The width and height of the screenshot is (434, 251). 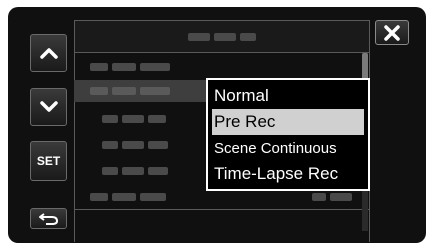 I want to click on menu-bottom-divider, so click(x=222, y=209).